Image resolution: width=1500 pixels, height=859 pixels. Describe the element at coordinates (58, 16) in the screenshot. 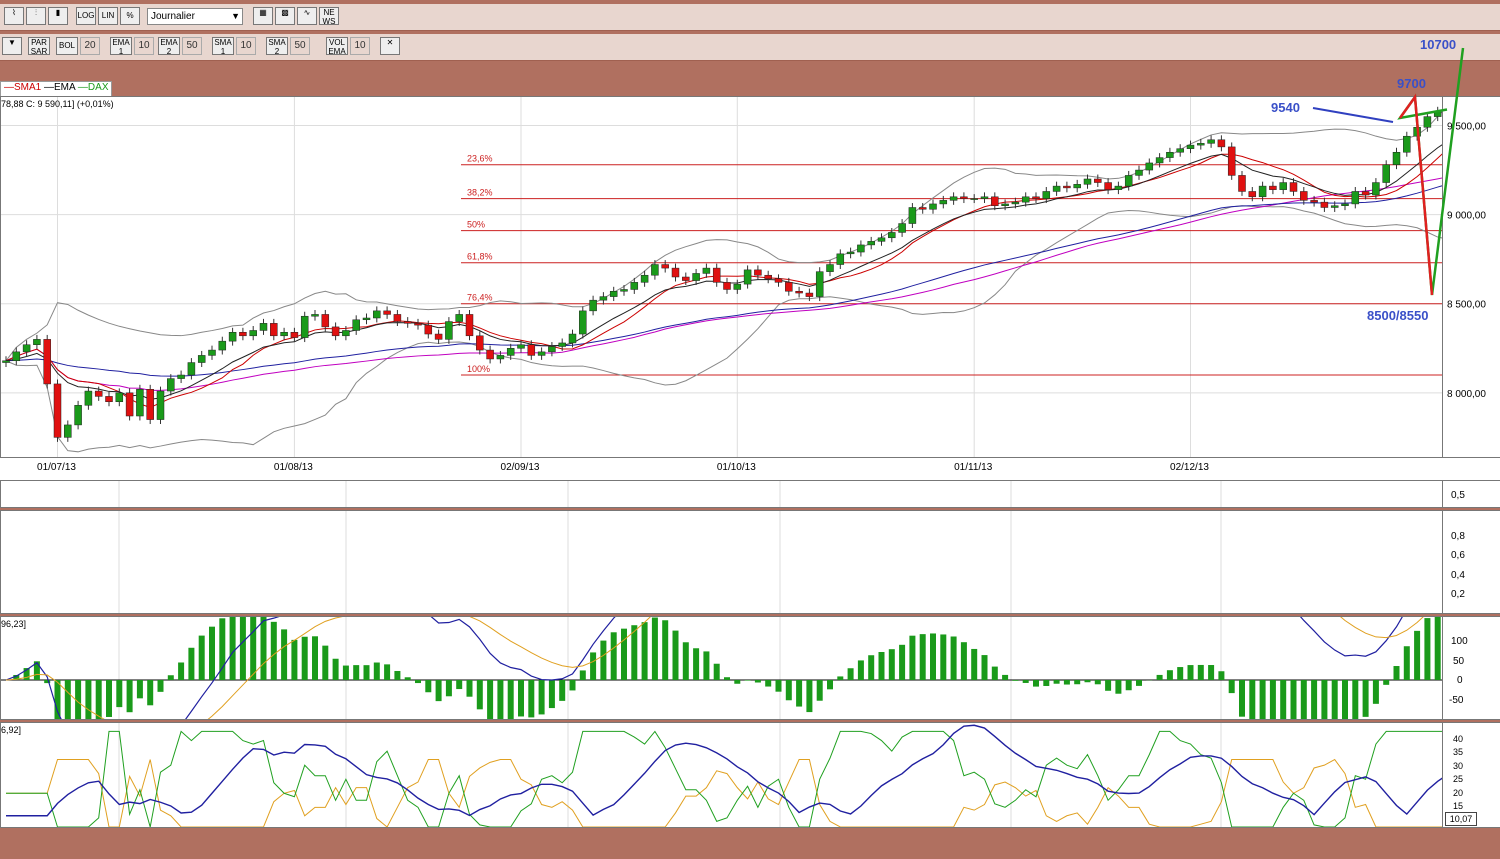

I see `candle-chart-icon: ▮` at that location.